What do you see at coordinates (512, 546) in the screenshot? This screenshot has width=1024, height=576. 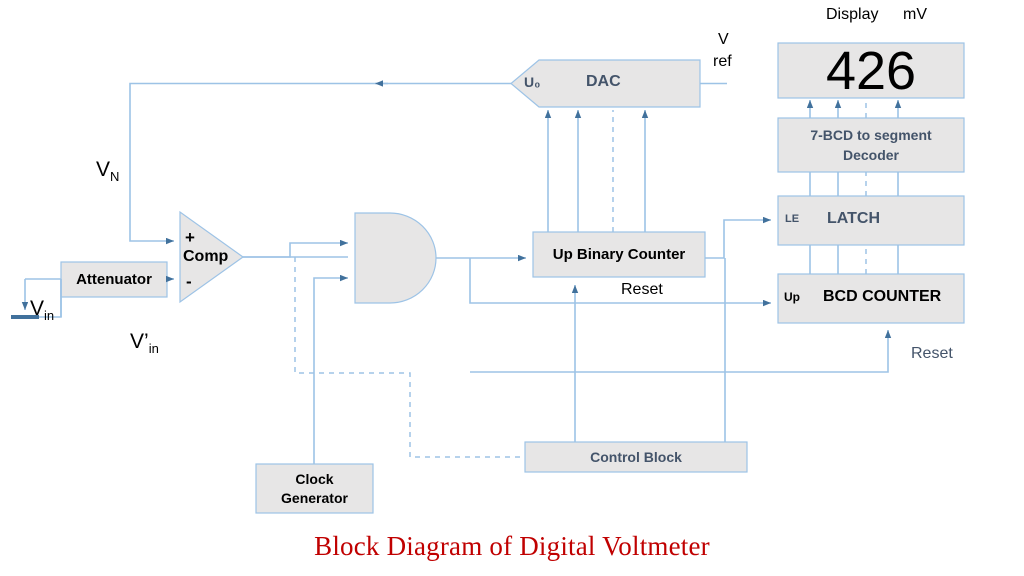 I see `page-title: Block Diagram of Digital Voltmeter` at bounding box center [512, 546].